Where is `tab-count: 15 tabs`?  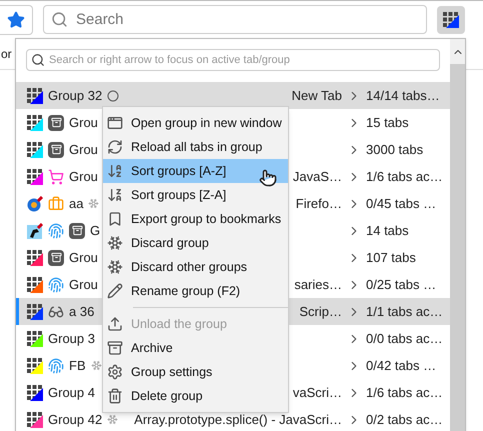 tab-count: 15 tabs is located at coordinates (388, 123).